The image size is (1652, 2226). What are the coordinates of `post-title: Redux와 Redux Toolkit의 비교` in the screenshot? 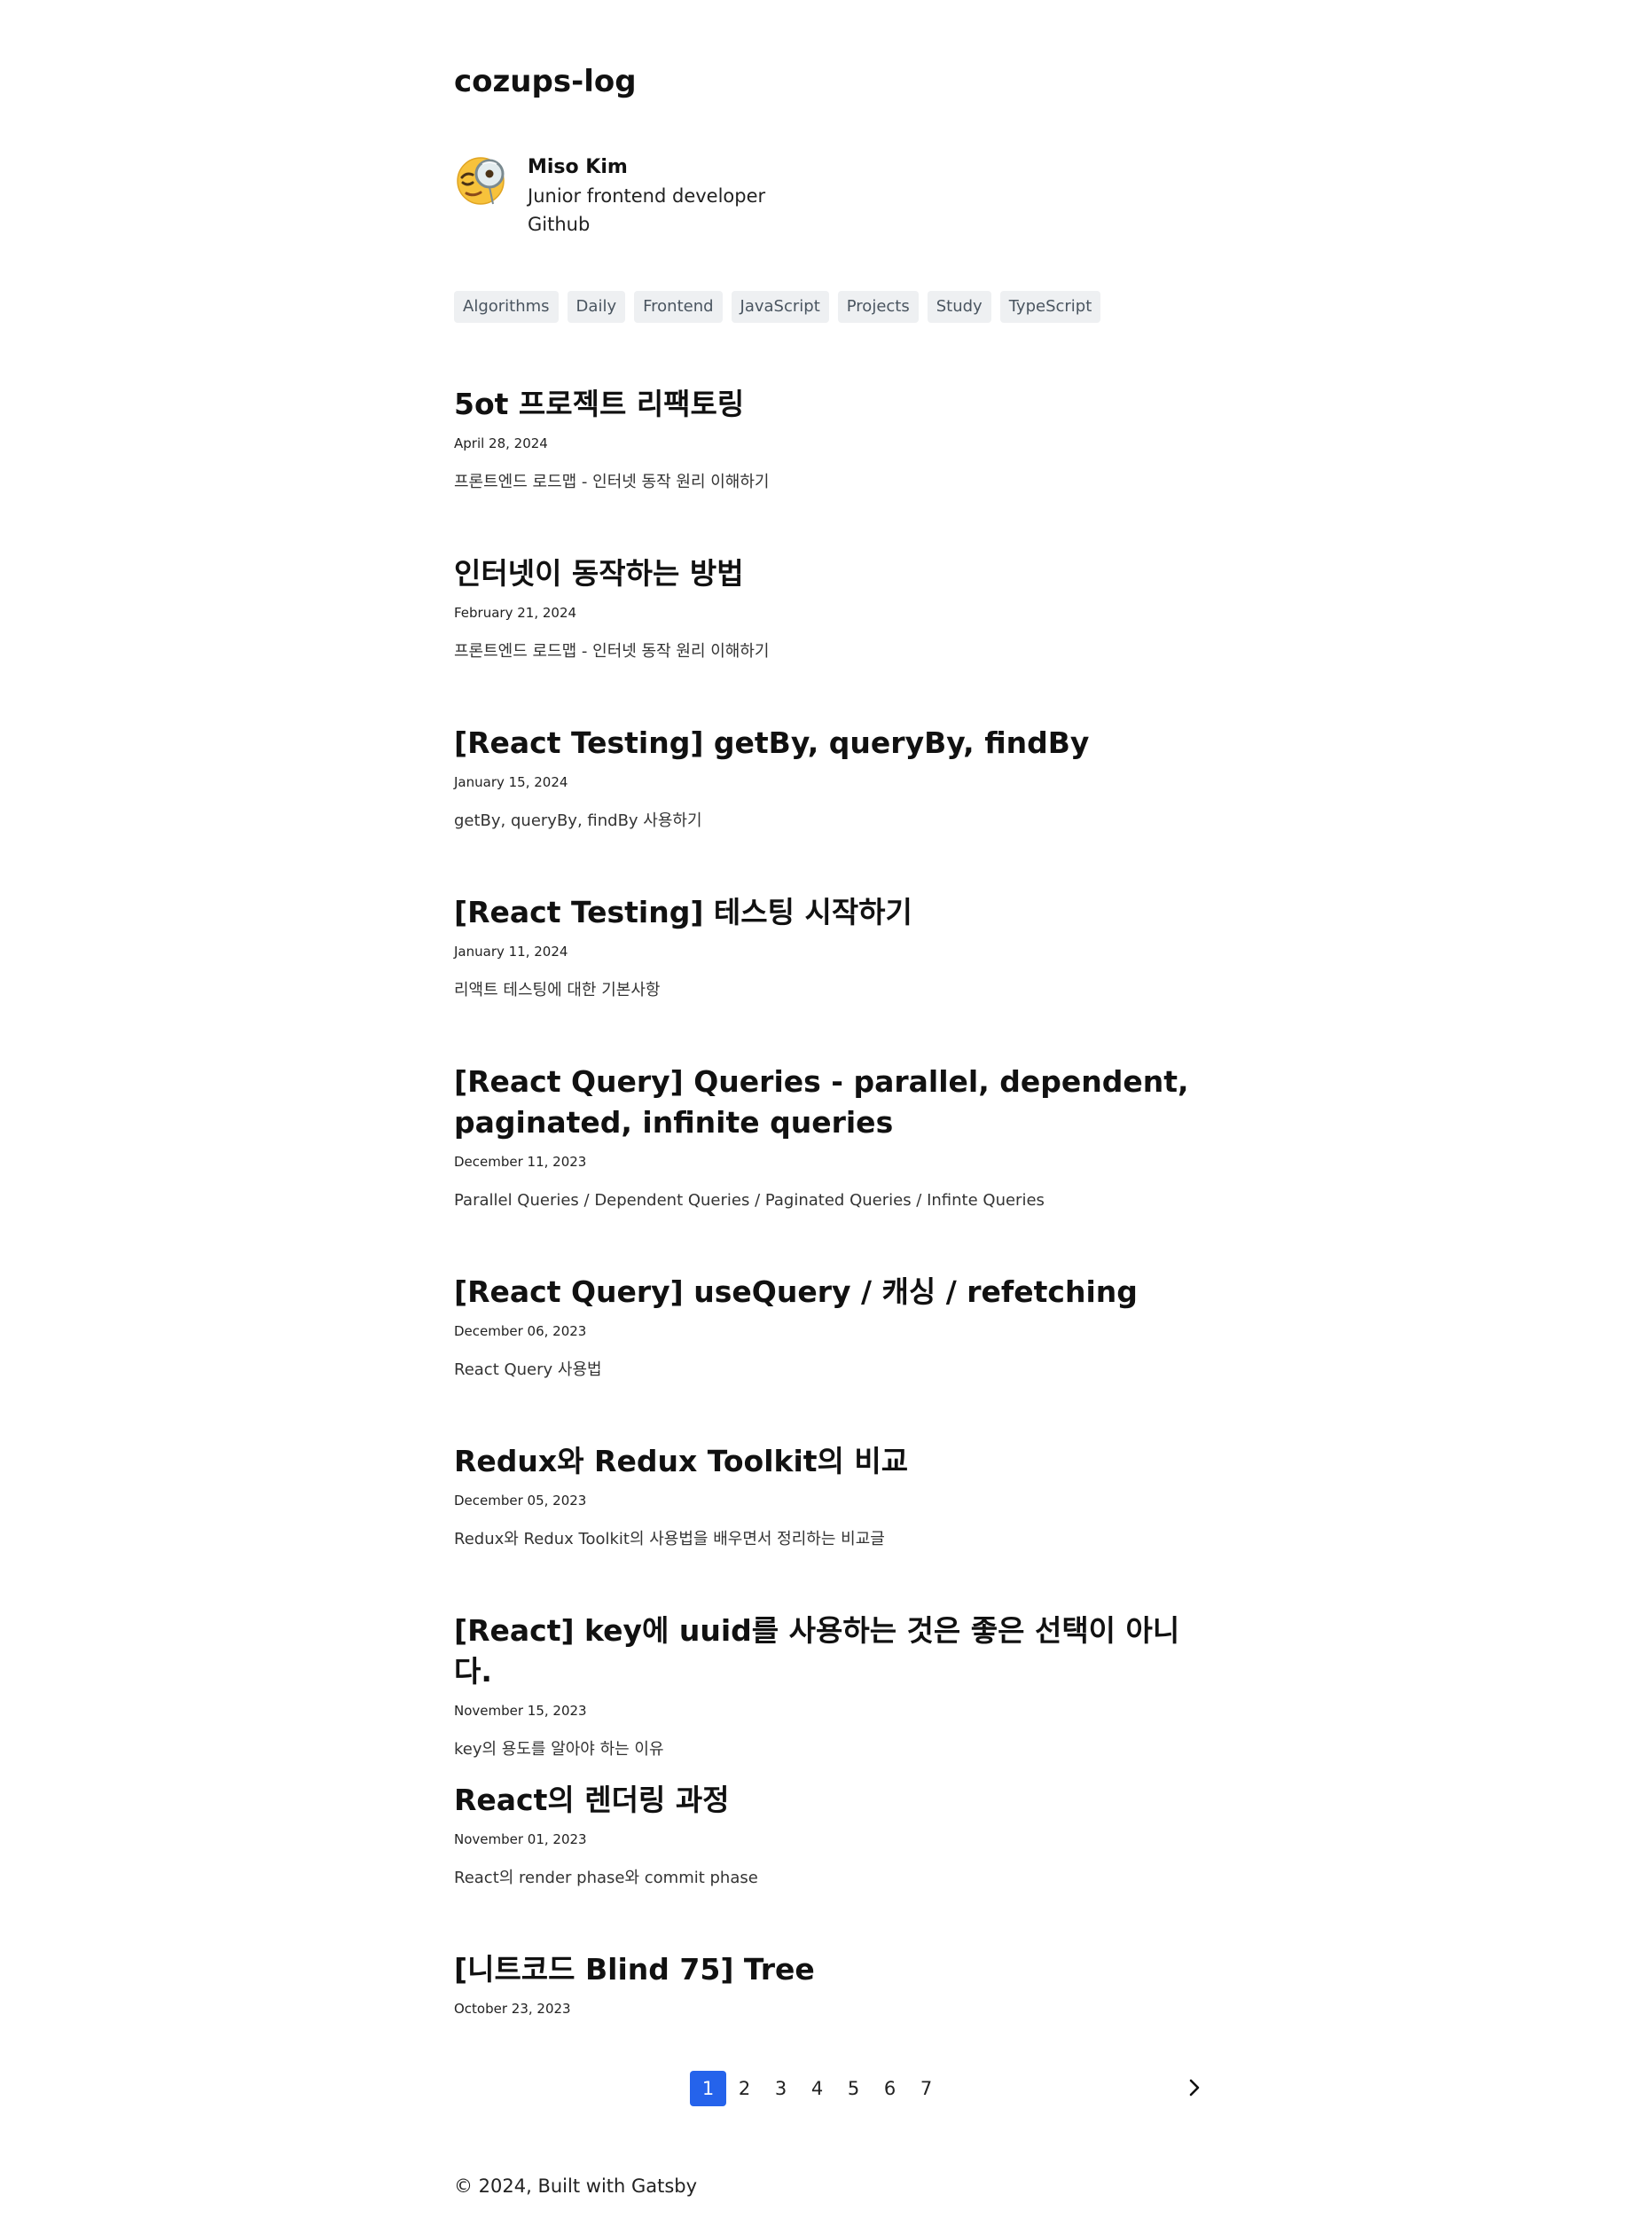 It's located at (826, 1461).